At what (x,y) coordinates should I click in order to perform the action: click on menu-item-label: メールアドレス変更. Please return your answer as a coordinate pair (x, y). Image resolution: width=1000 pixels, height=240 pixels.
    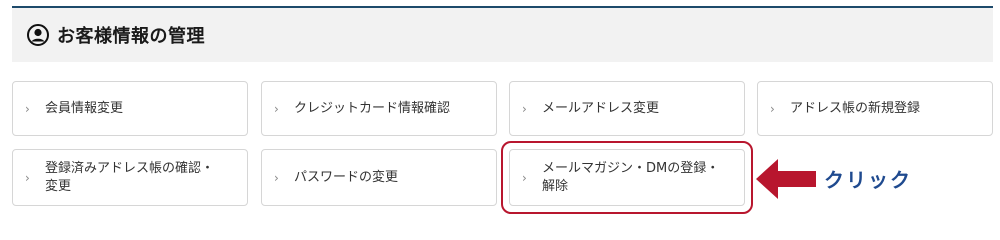
    Looking at the image, I should click on (601, 108).